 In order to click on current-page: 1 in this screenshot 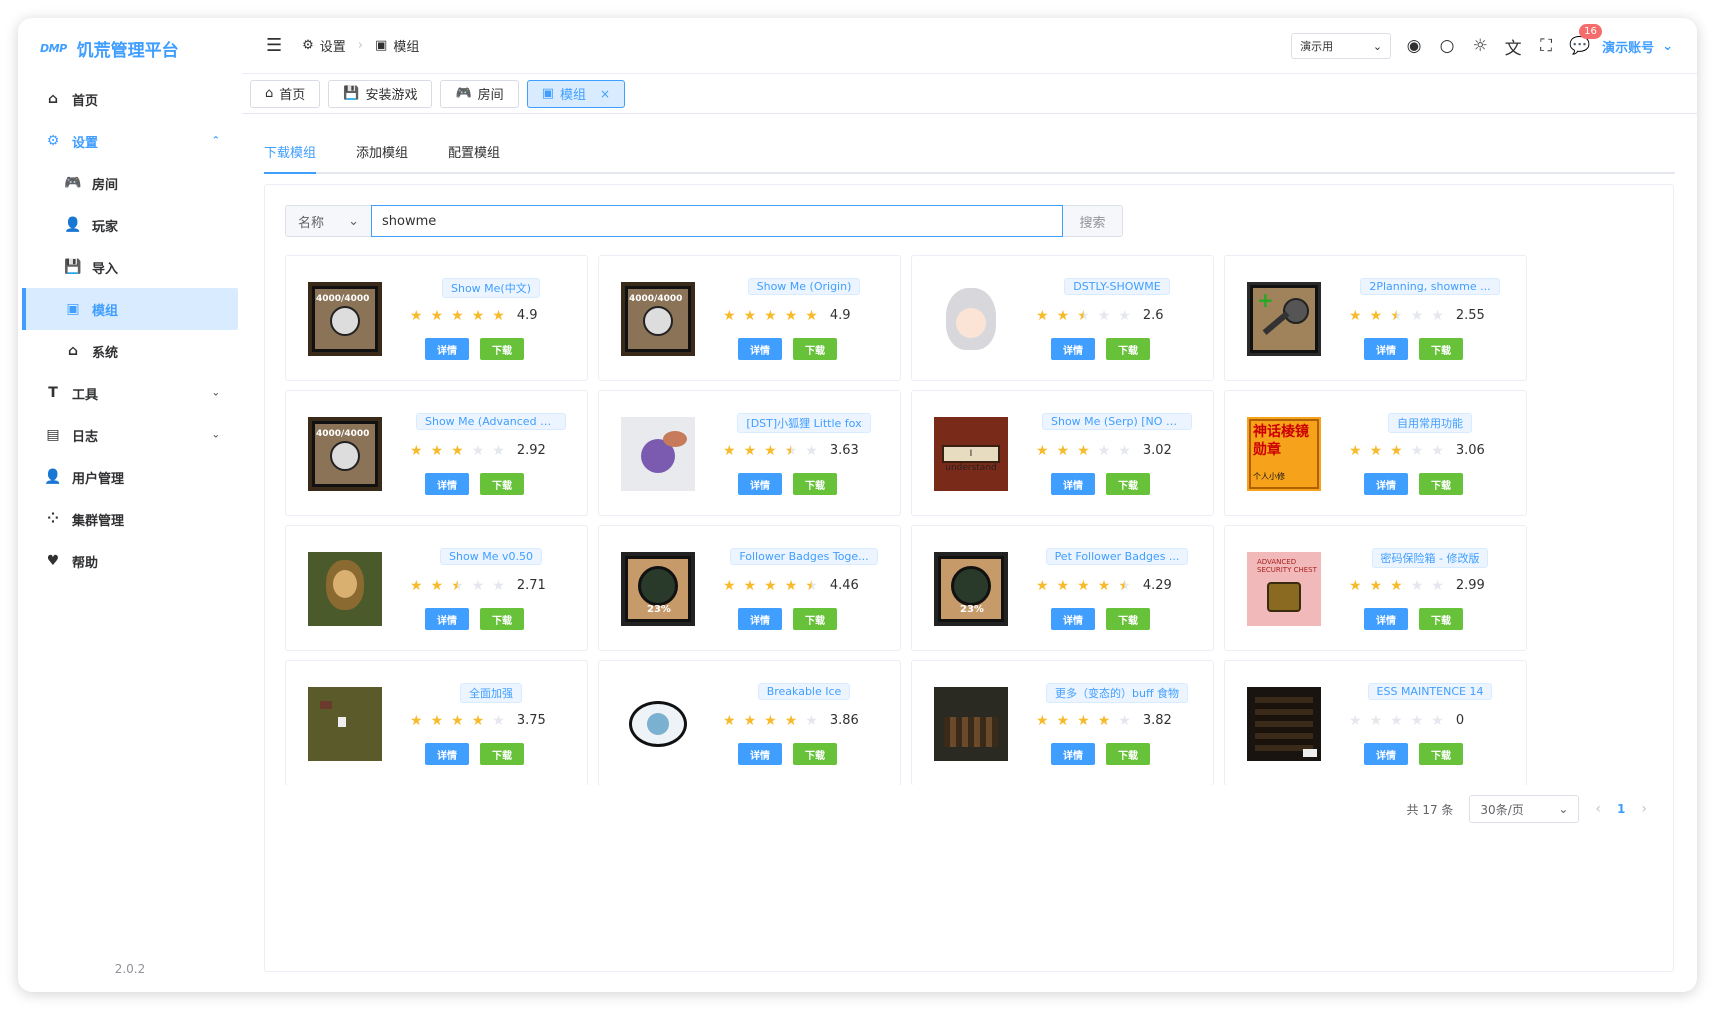, I will do `click(1621, 809)`.